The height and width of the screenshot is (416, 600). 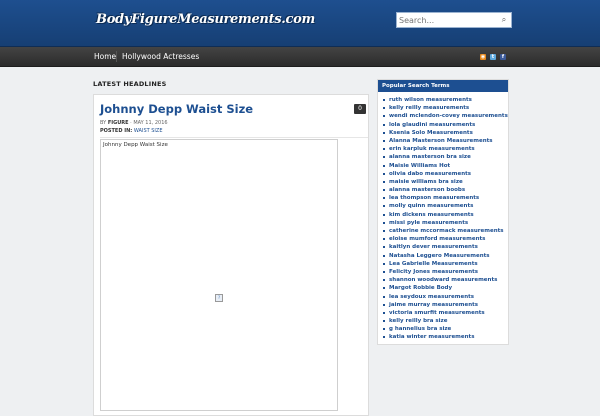 I want to click on search-icon: ⌕, so click(x=504, y=20).